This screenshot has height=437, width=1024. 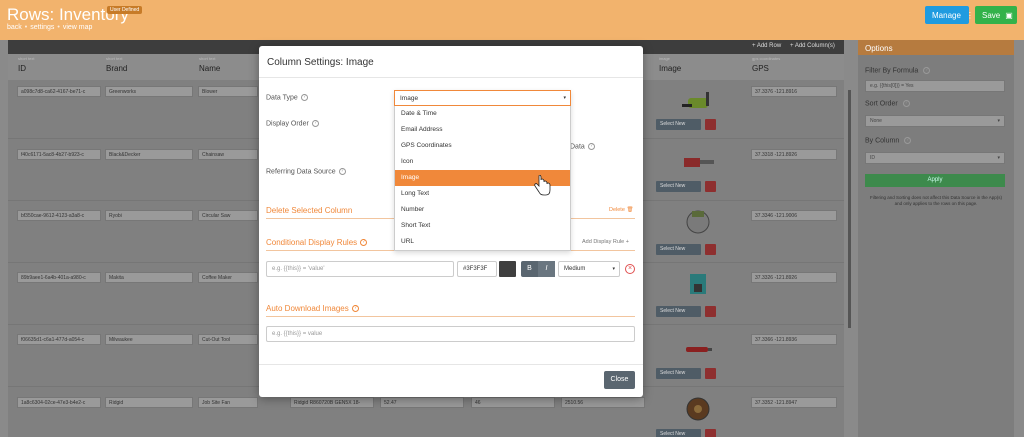 I want to click on cell-brand: Greenworks, so click(x=149, y=91).